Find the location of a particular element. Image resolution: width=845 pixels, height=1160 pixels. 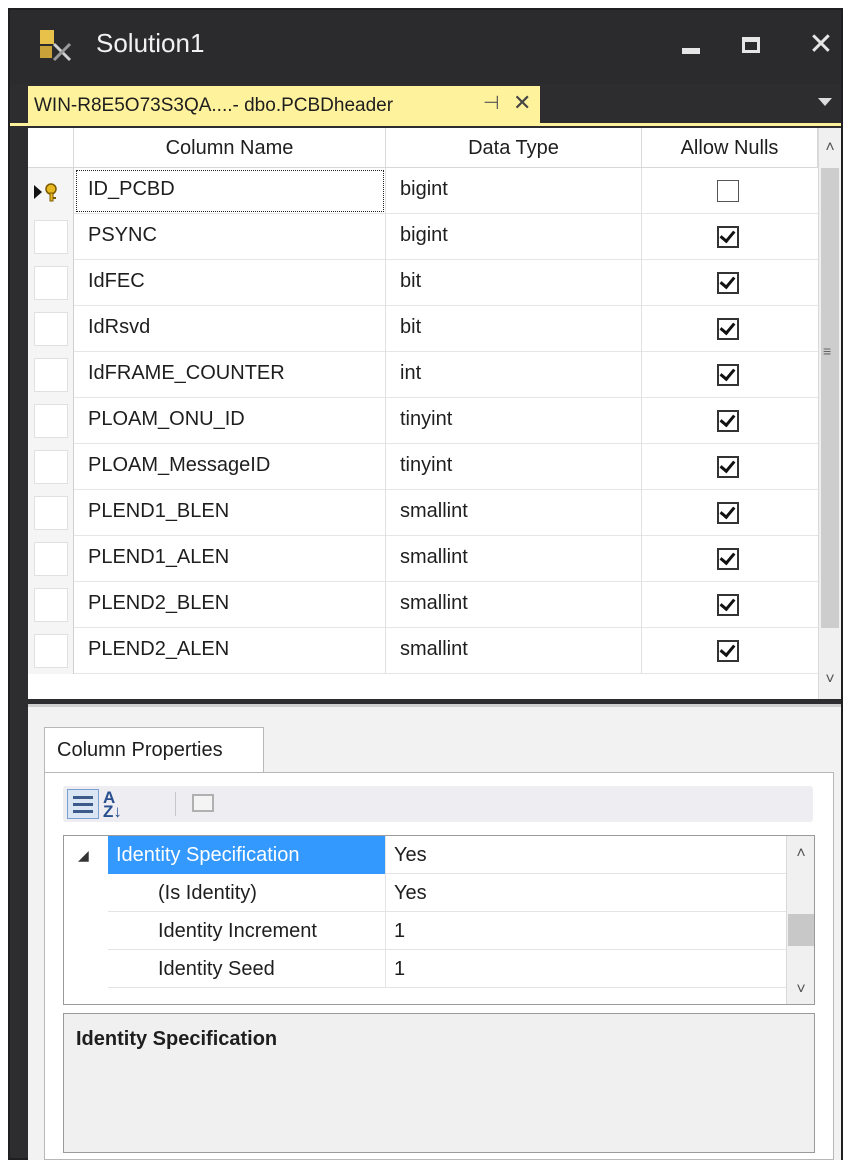

minimize-button is located at coordinates (691, 45).